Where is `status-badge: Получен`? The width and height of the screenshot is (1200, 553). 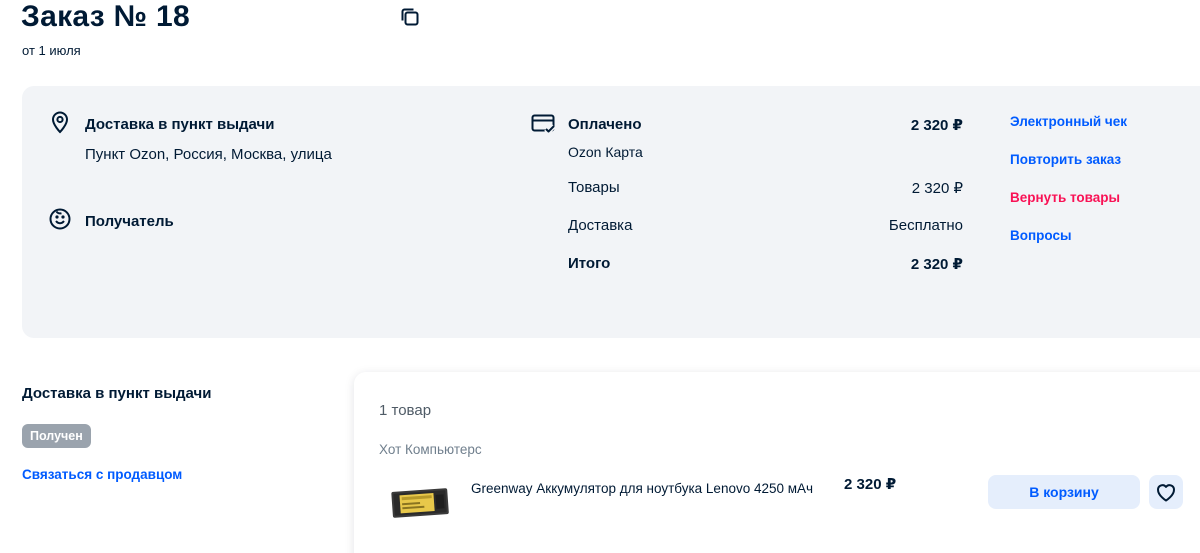 status-badge: Получен is located at coordinates (56, 436).